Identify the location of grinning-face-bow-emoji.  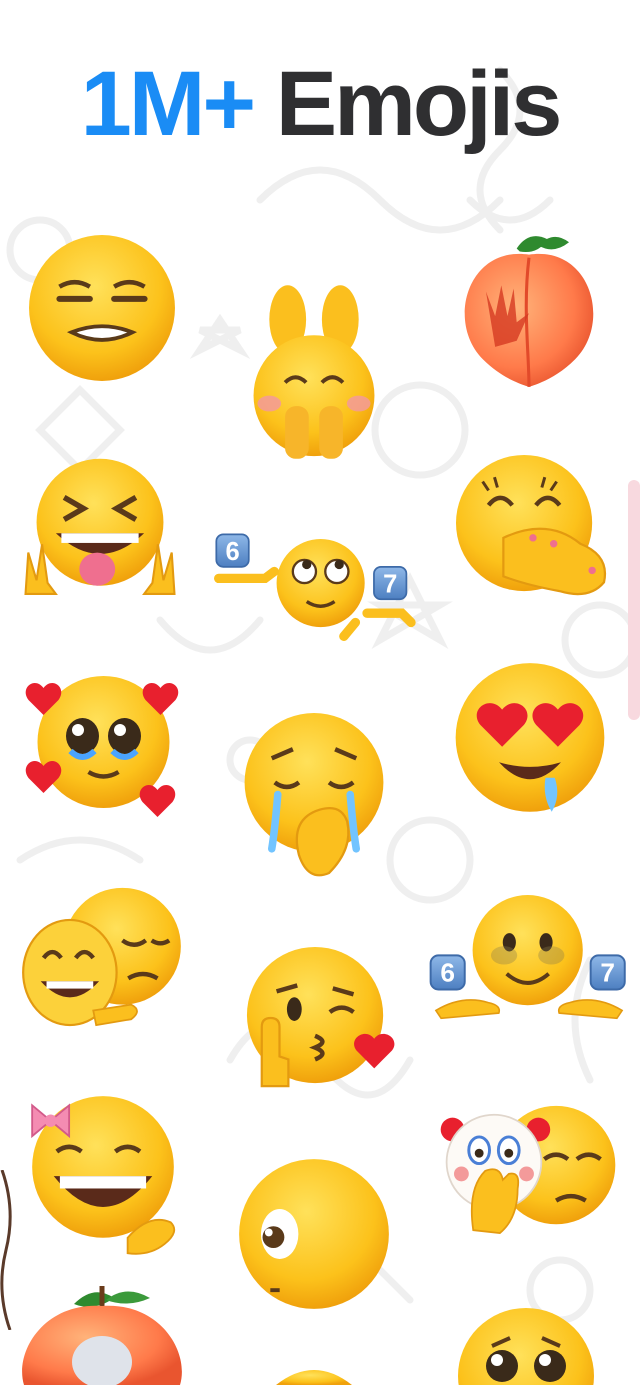
(103, 1170).